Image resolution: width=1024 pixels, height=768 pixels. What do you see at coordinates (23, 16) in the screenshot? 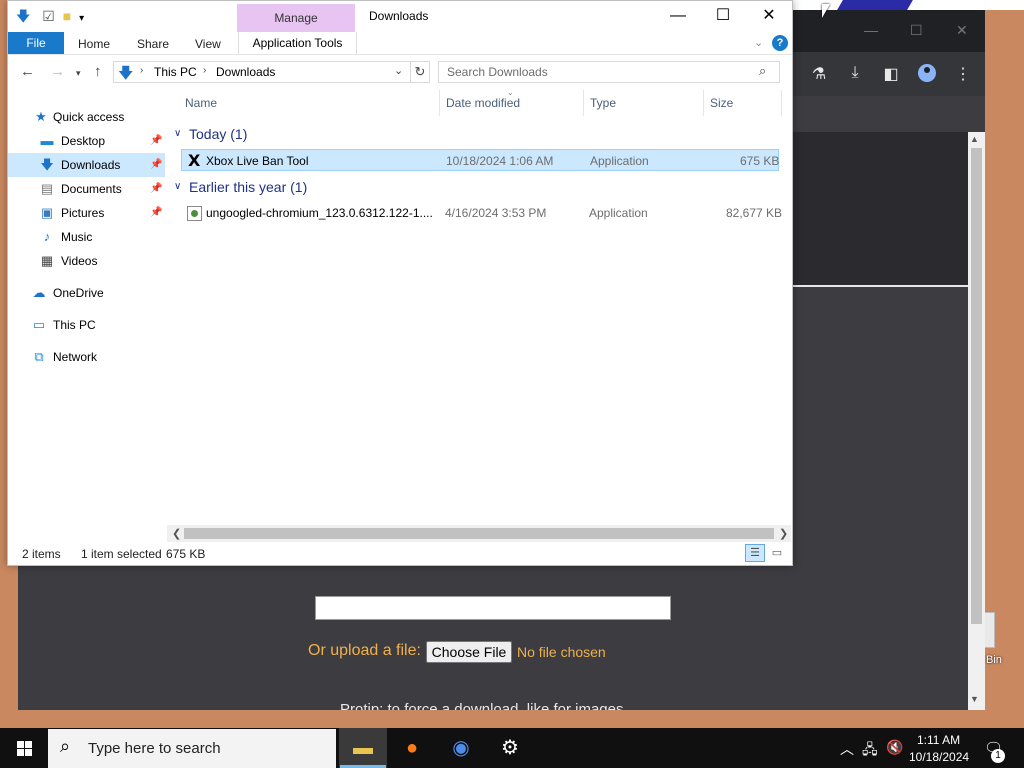
I see `download-folder-icon: 🡇` at bounding box center [23, 16].